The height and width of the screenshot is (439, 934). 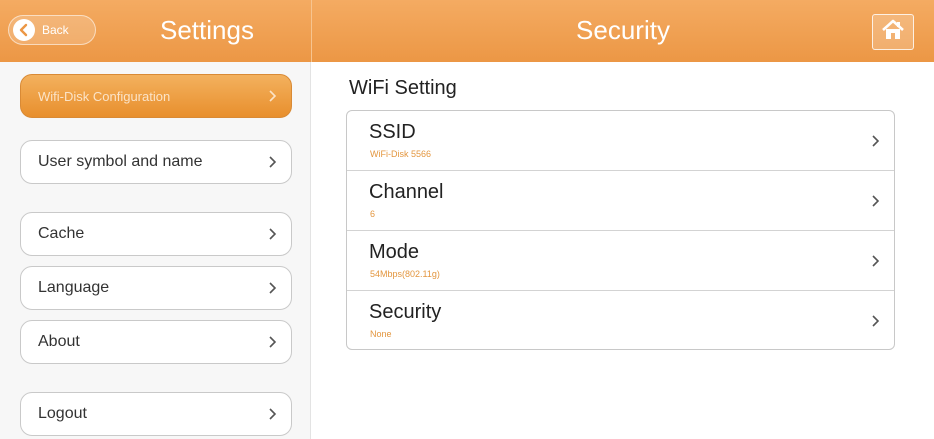 What do you see at coordinates (620, 321) in the screenshot?
I see `wifi-row-security: Security None` at bounding box center [620, 321].